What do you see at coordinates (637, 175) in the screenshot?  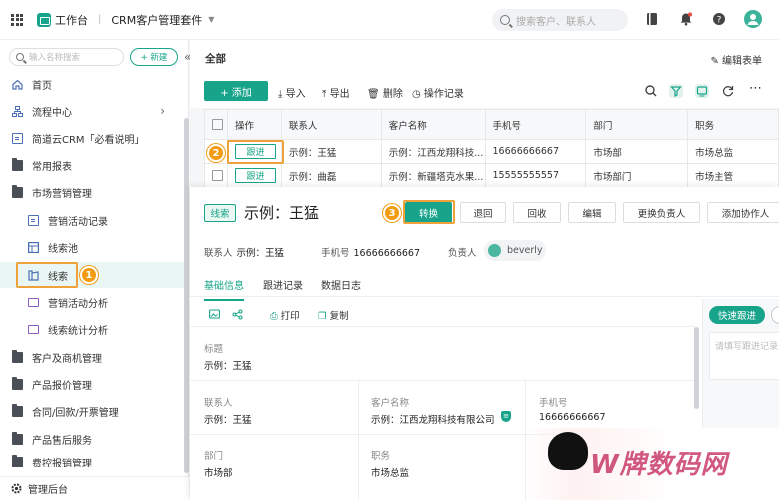 I see `table-cell: 市场部门` at bounding box center [637, 175].